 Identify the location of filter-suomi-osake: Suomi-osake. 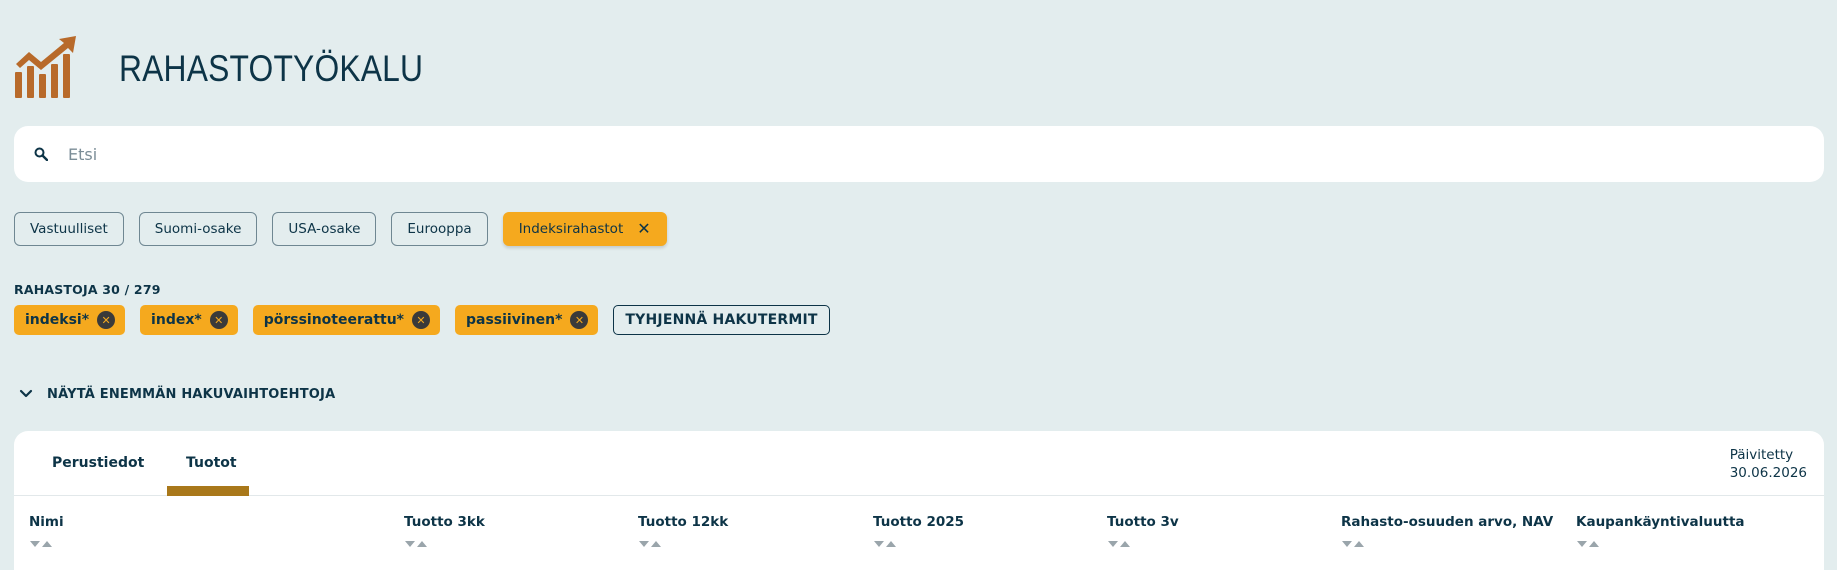
(198, 229).